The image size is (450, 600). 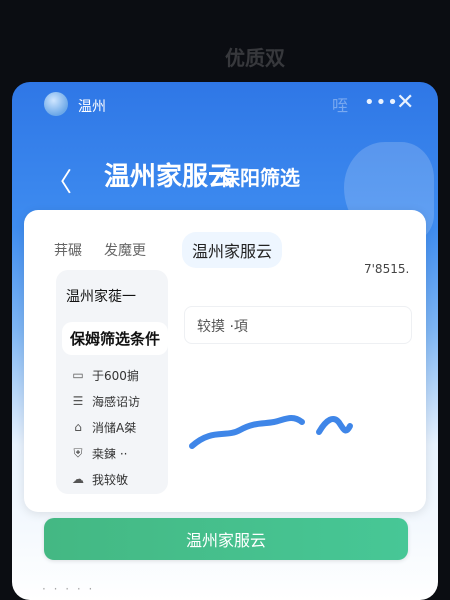 I want to click on list-icon: ☰, so click(x=78, y=401).